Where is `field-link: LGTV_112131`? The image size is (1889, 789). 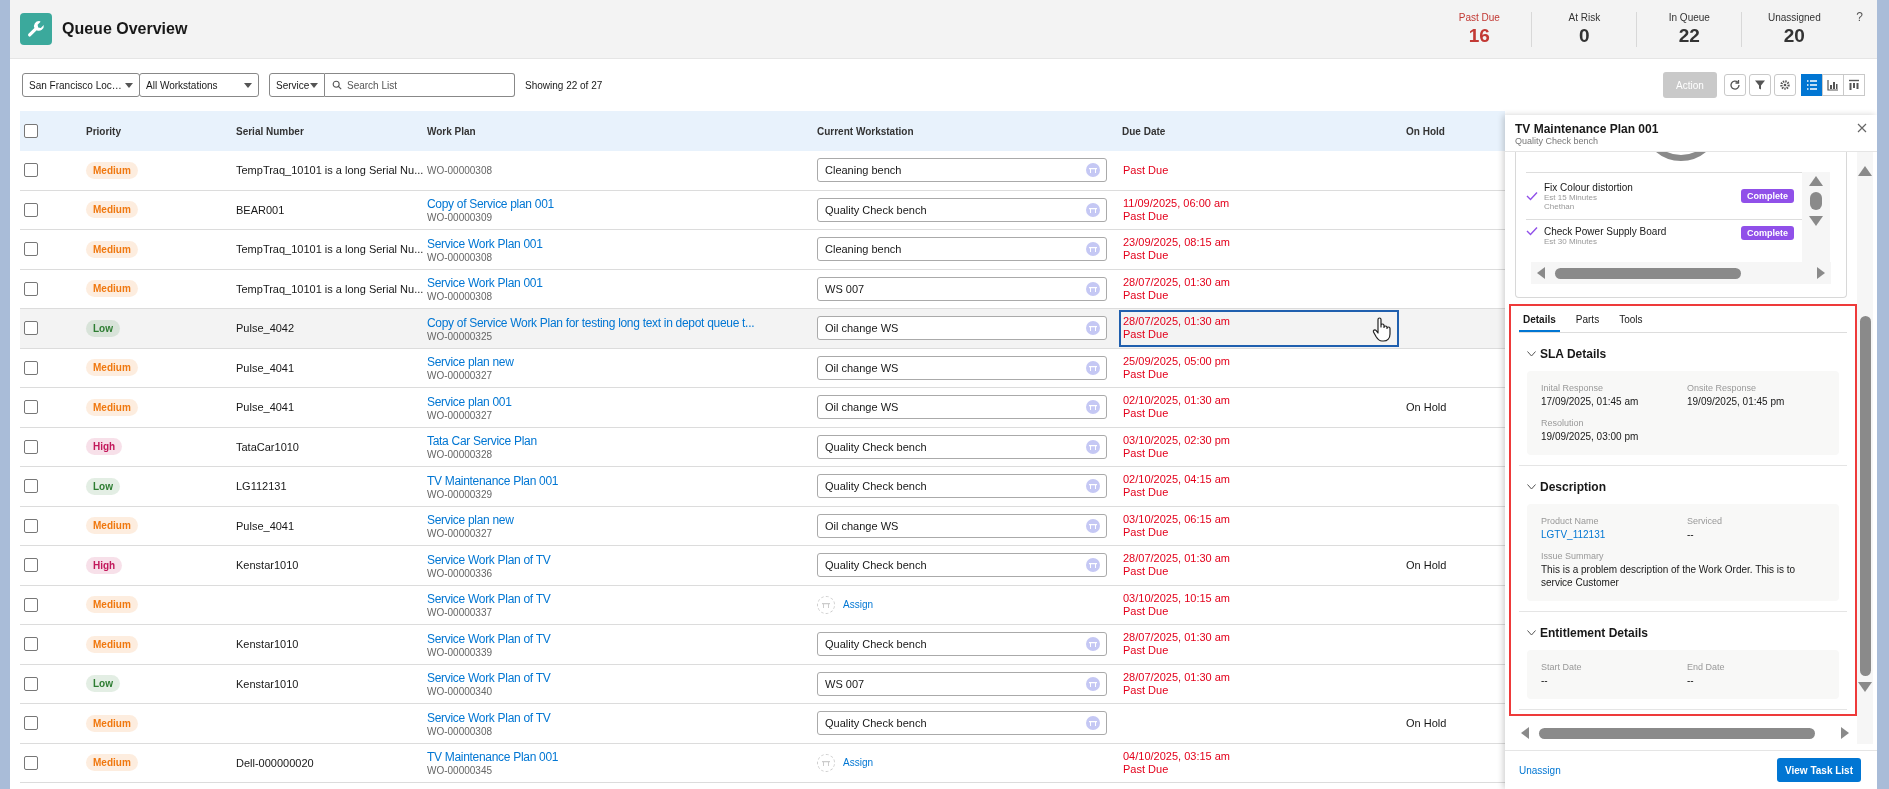 field-link: LGTV_112131 is located at coordinates (1610, 534).